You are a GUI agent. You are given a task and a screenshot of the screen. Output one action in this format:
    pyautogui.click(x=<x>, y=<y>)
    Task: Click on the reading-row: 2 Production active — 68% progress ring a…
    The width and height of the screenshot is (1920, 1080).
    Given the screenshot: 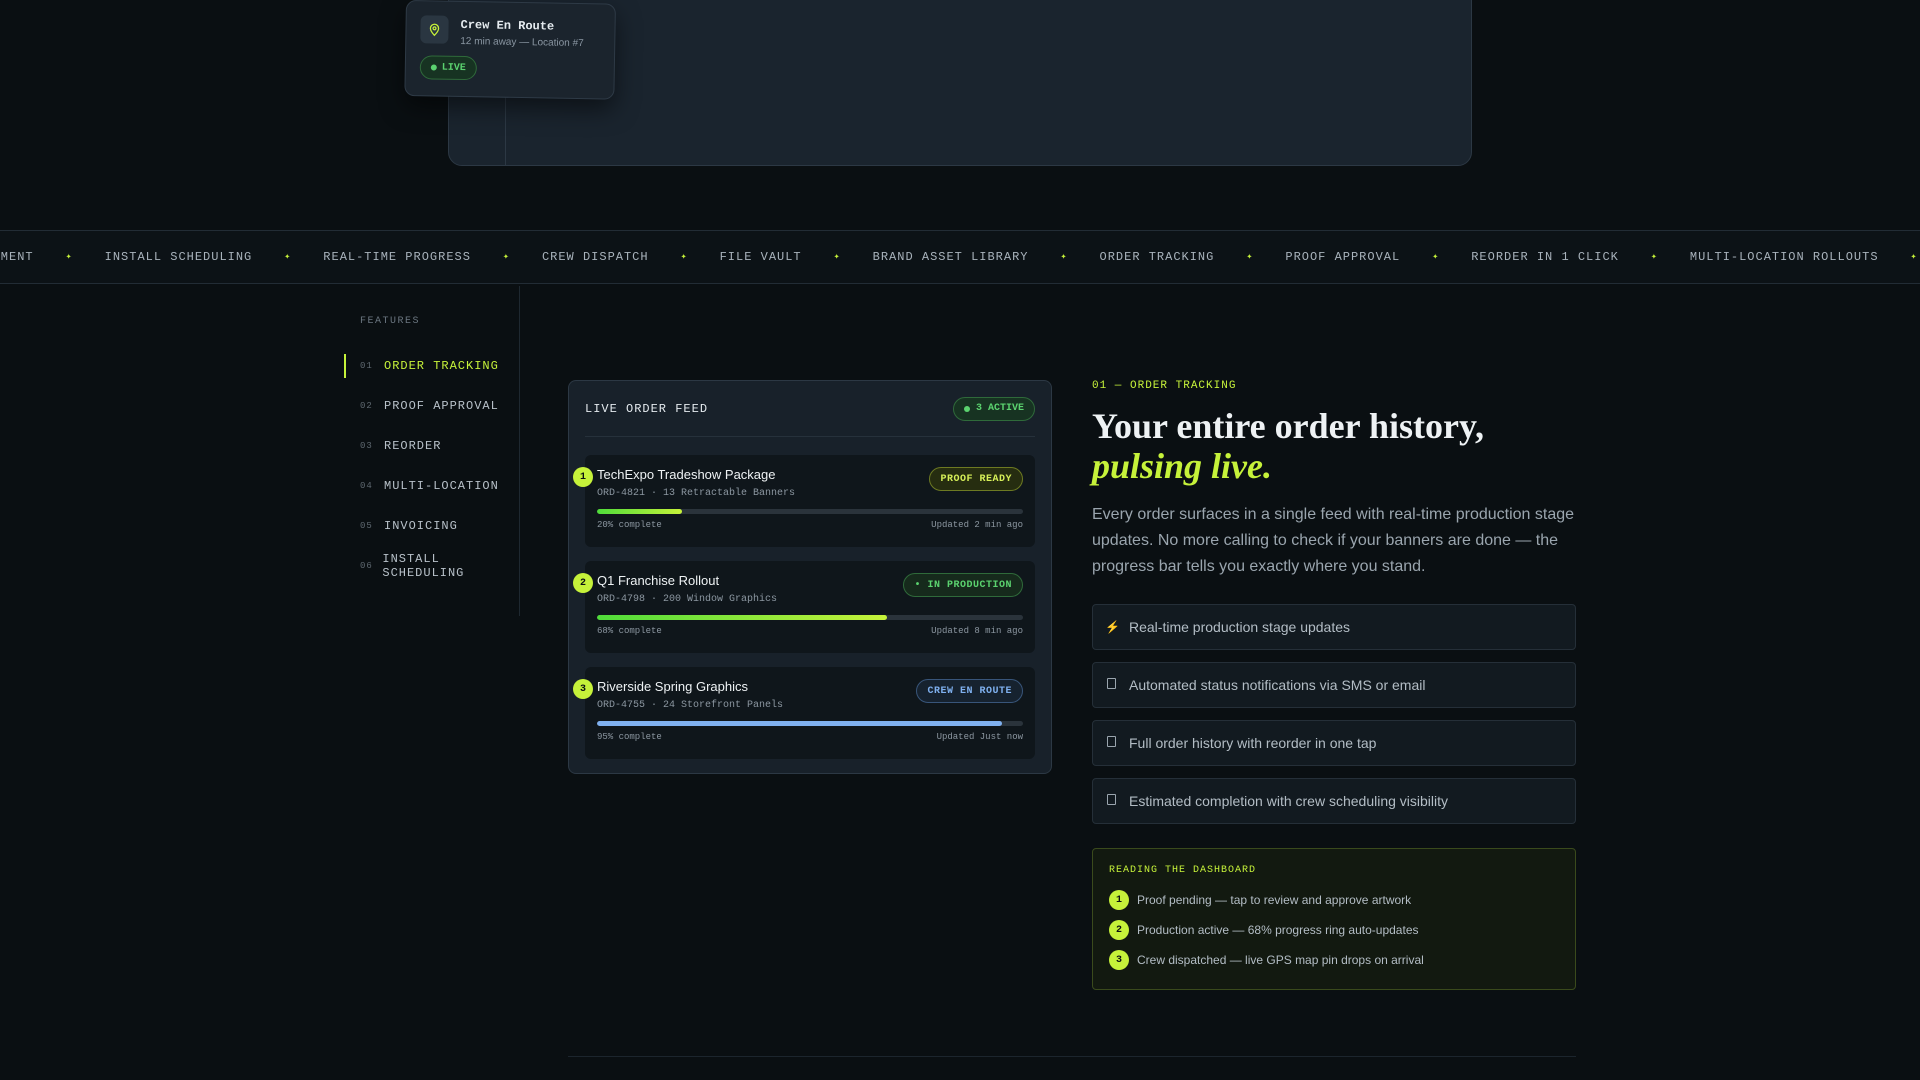 What is the action you would take?
    pyautogui.click(x=1334, y=930)
    